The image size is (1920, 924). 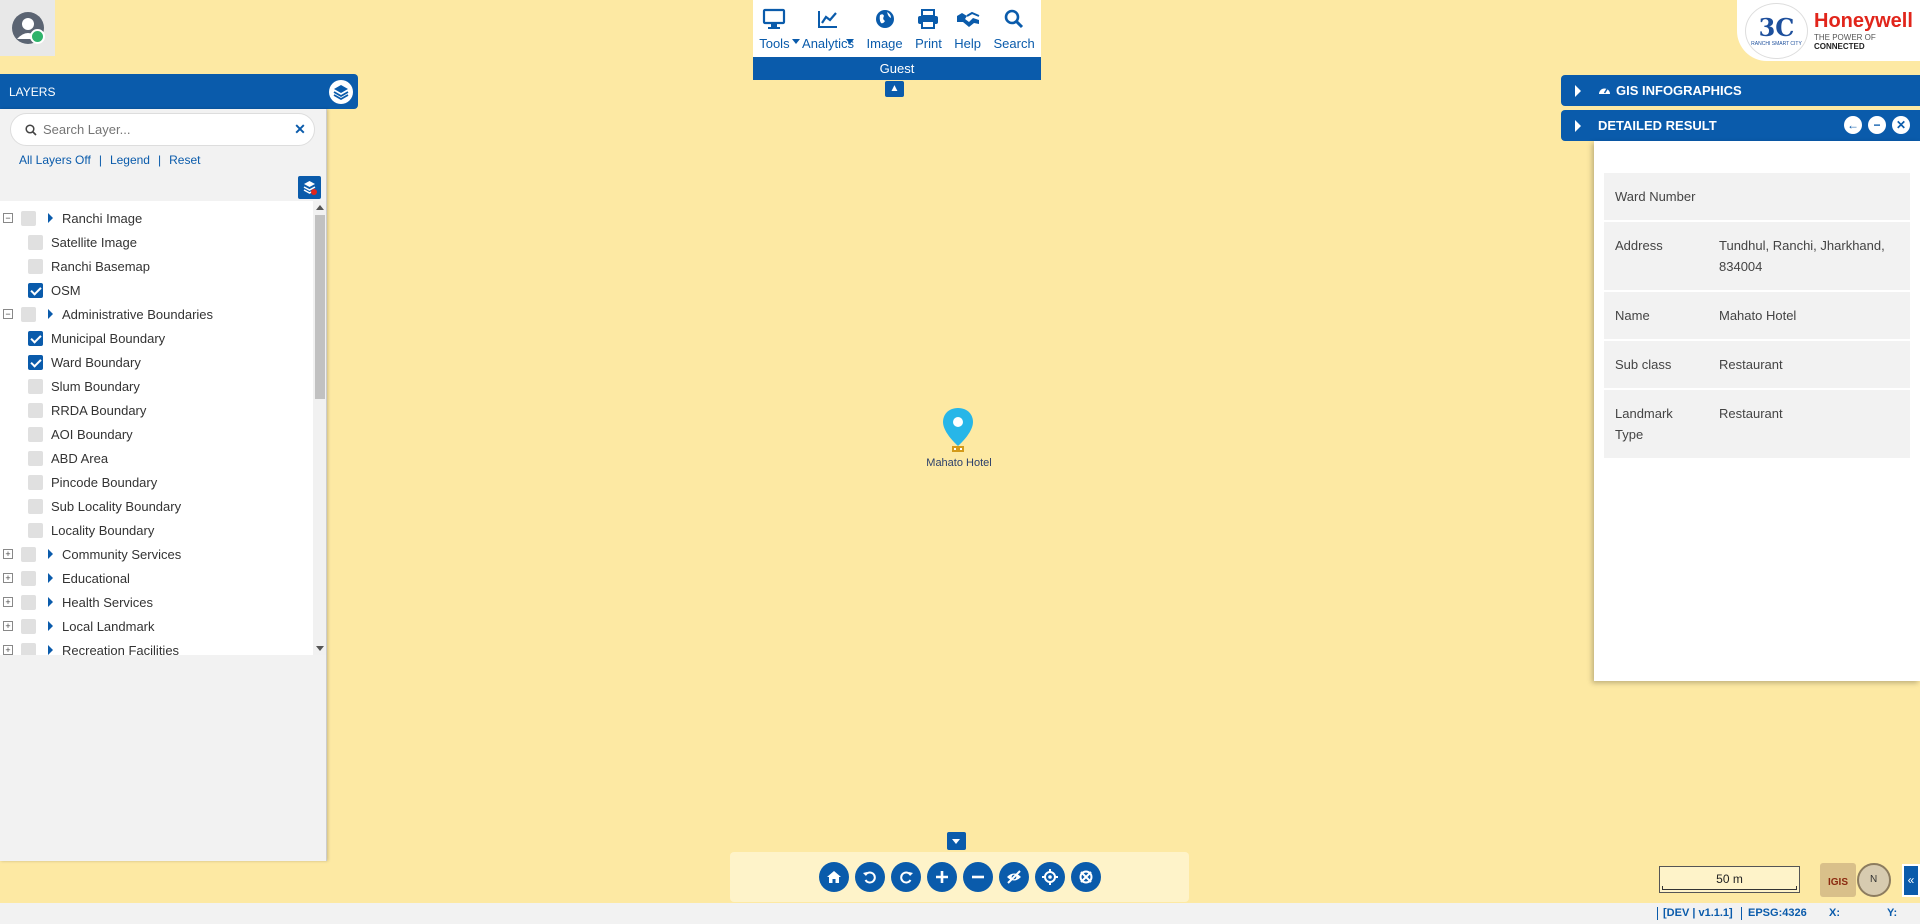 I want to click on layer-item: Slum Boundary, so click(x=84, y=386).